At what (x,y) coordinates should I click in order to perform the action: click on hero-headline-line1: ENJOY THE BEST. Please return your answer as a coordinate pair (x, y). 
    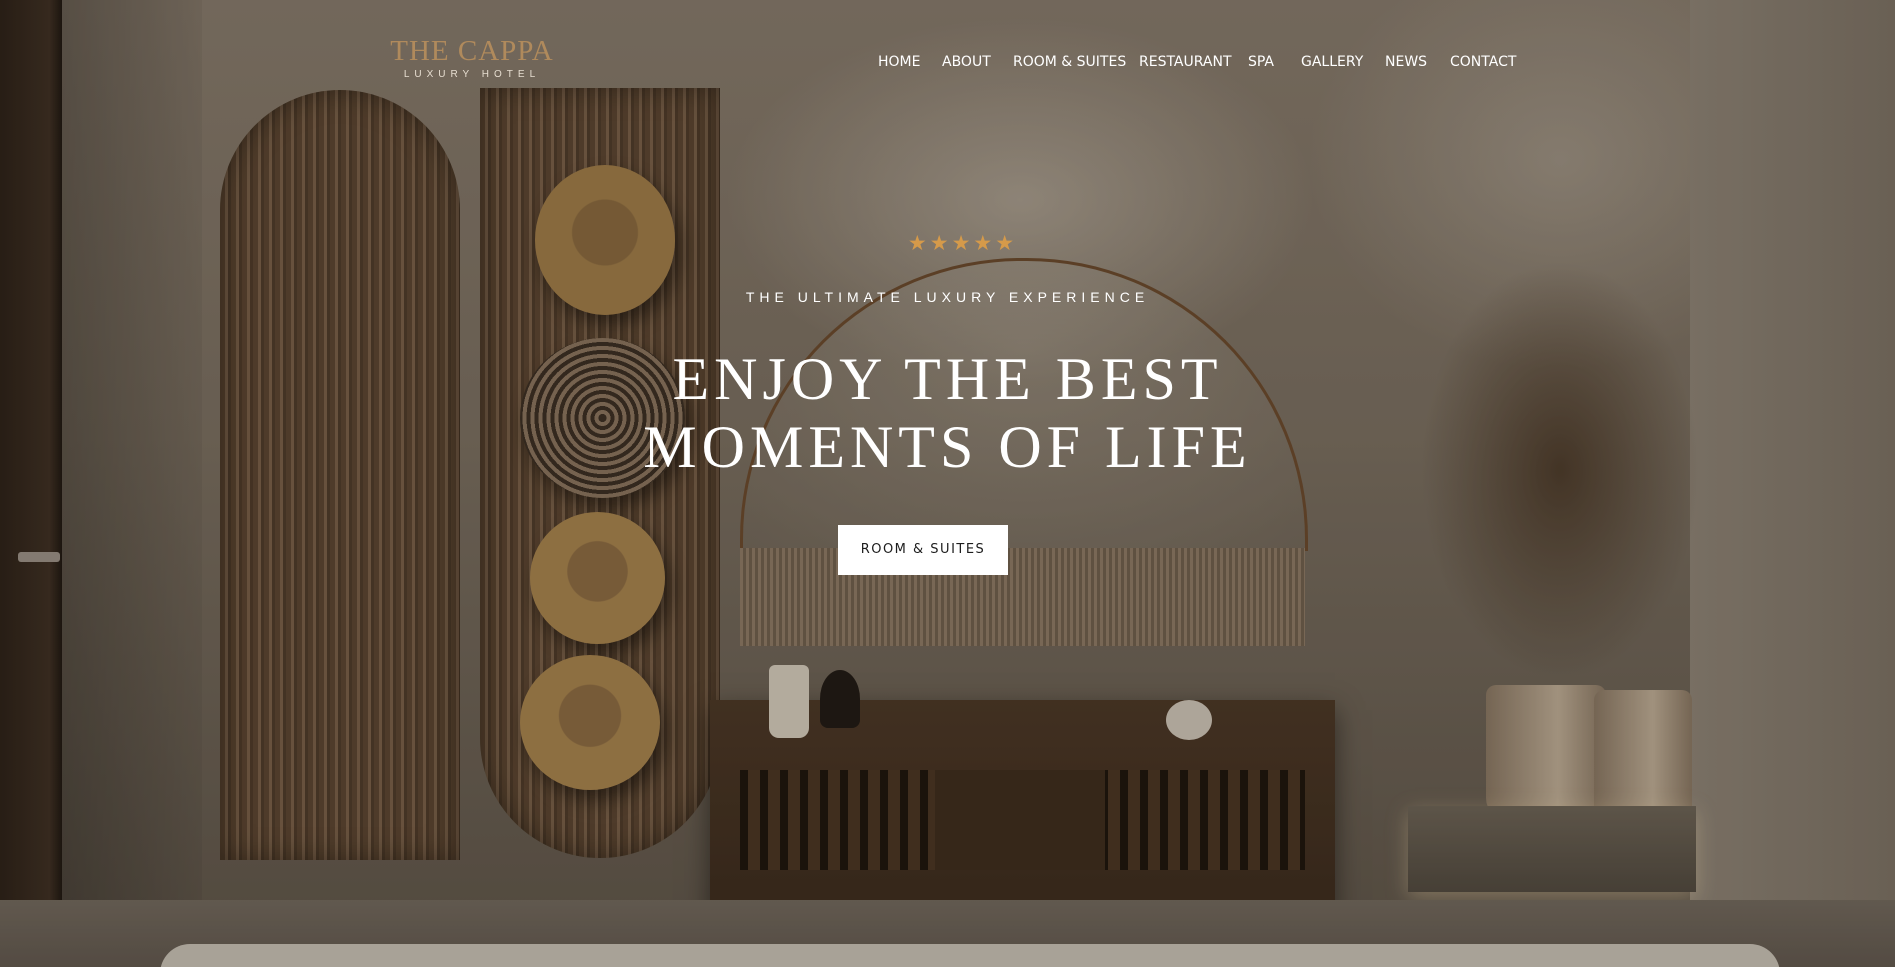
    Looking at the image, I should click on (947, 379).